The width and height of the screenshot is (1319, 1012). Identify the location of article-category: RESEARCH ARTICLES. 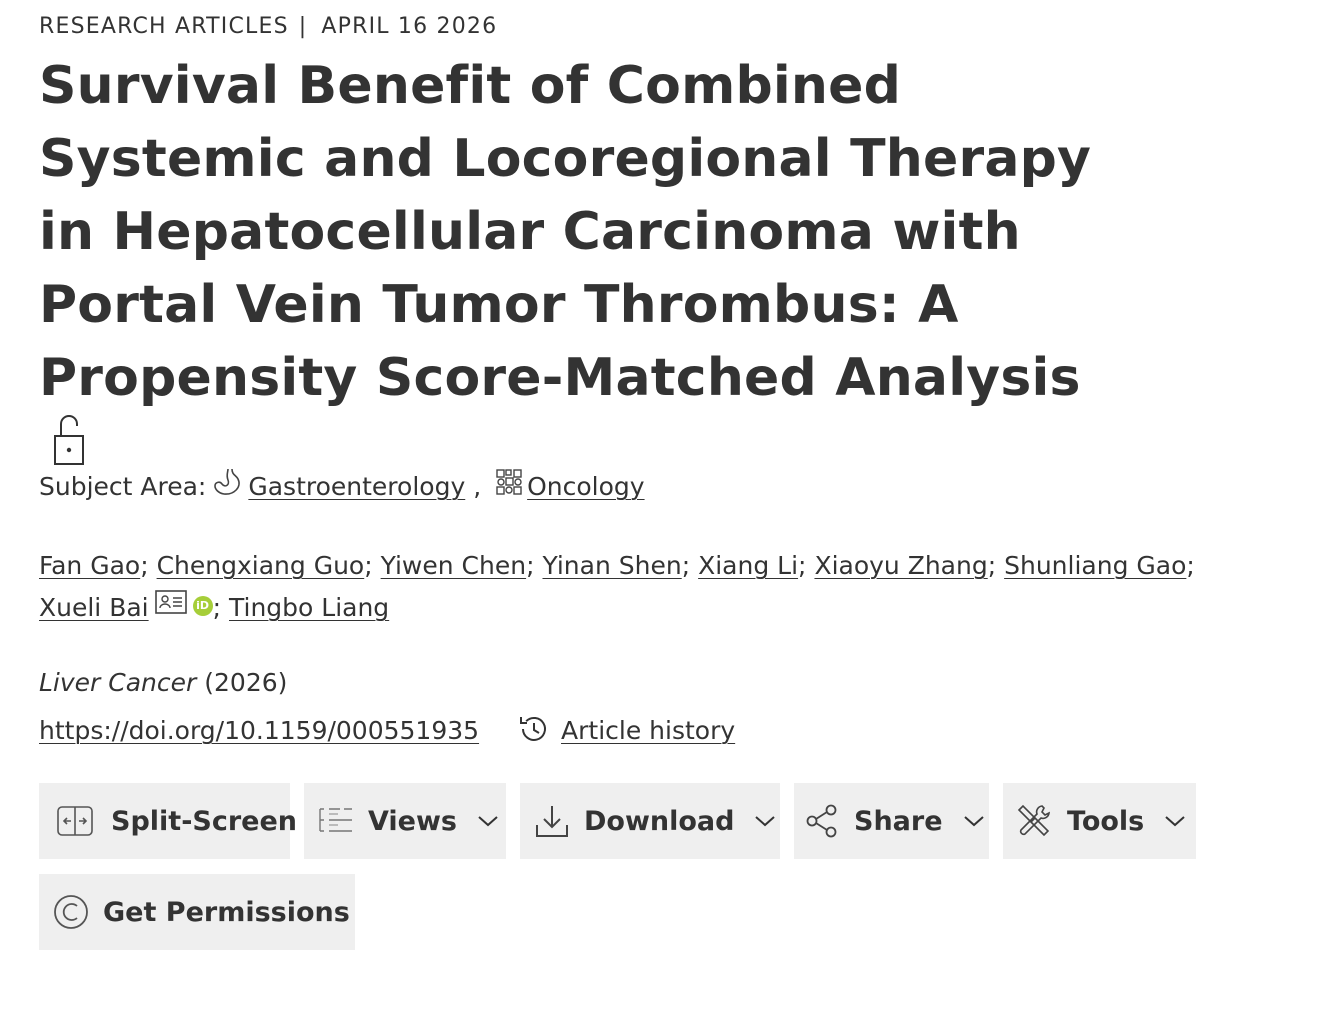
(164, 26).